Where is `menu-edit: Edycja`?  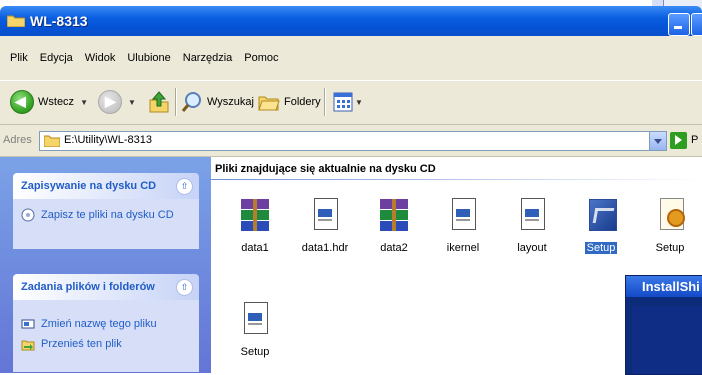 menu-edit: Edycja is located at coordinates (56, 58).